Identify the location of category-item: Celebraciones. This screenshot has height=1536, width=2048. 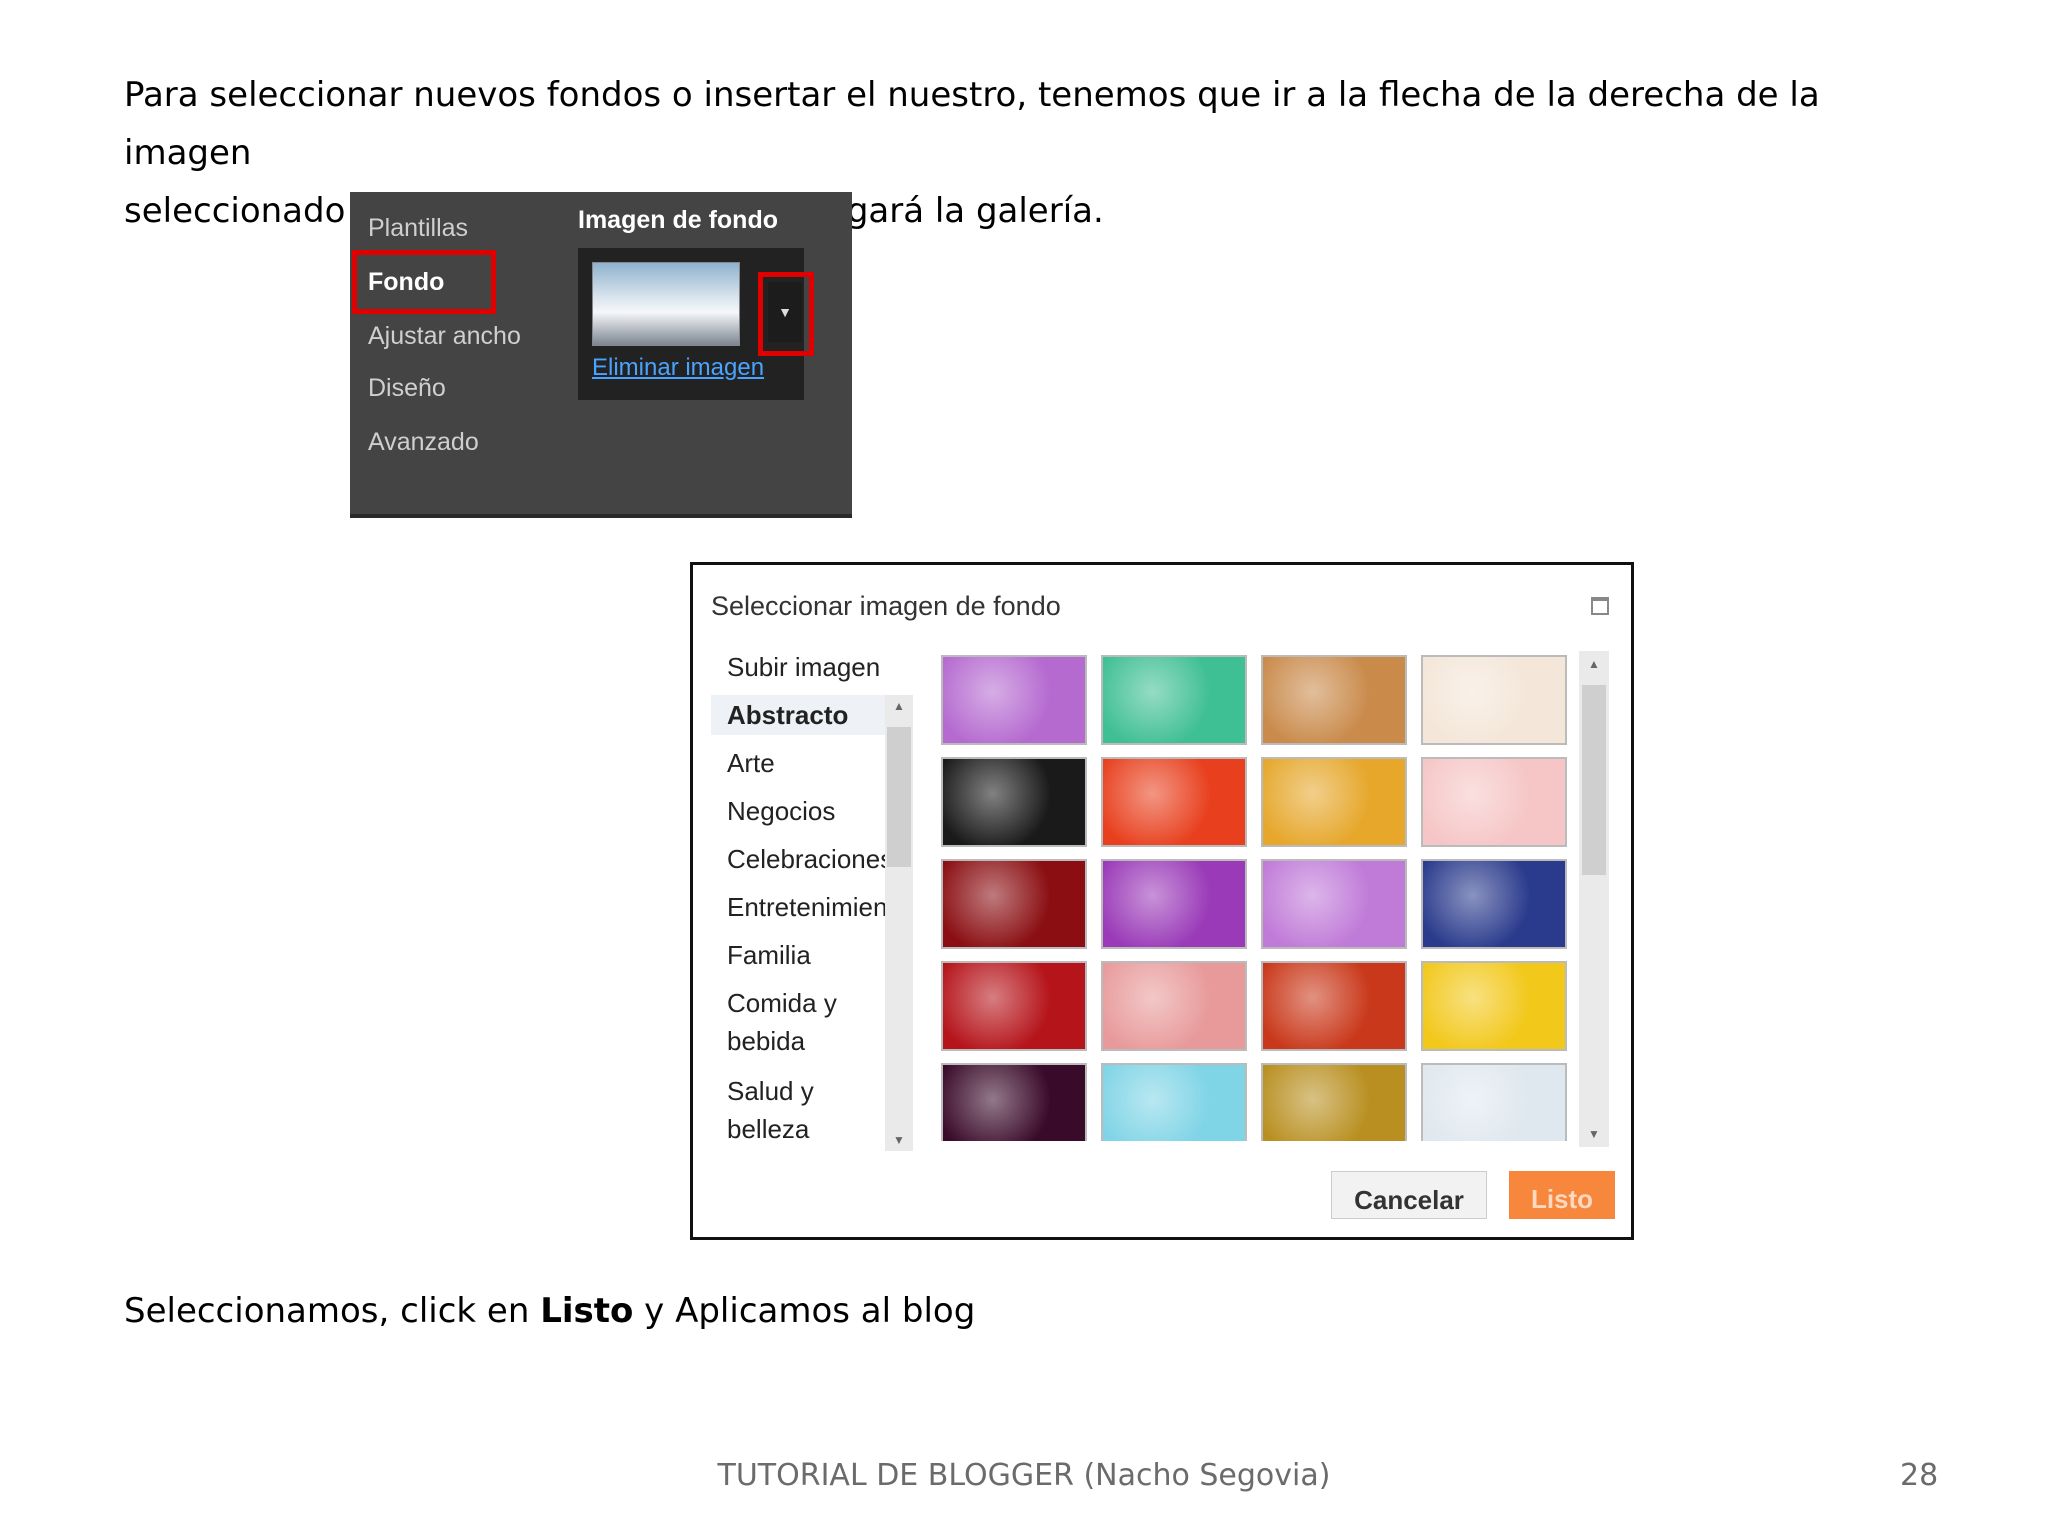
(806, 859).